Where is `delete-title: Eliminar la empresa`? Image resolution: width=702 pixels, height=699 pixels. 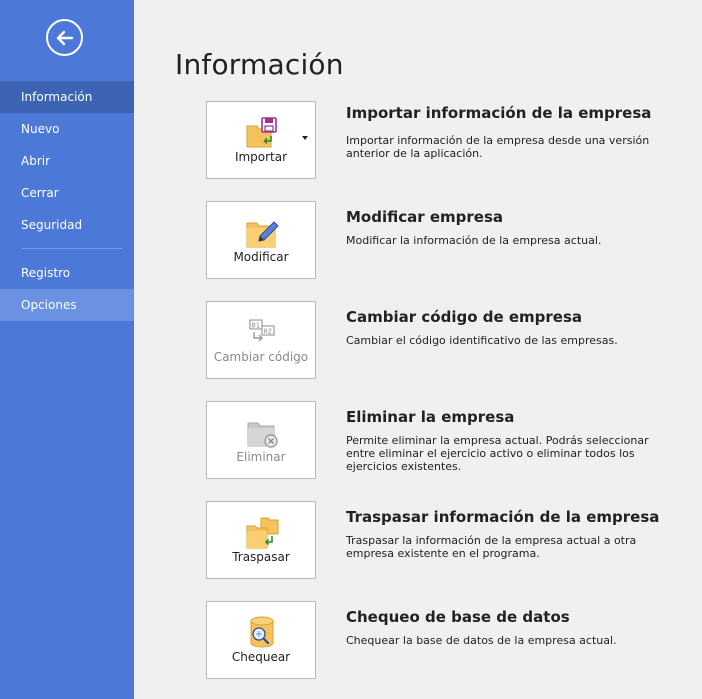 delete-title: Eliminar la empresa is located at coordinates (430, 417).